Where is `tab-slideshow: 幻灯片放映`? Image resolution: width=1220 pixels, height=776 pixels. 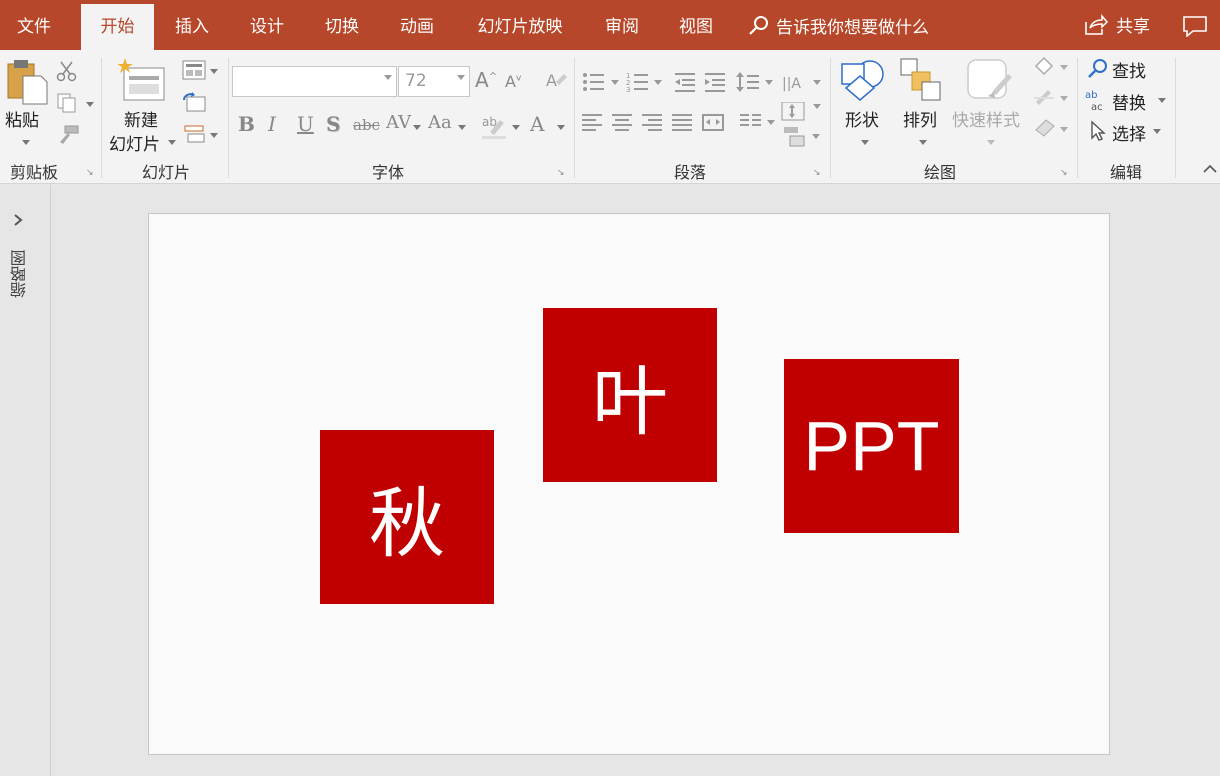 tab-slideshow: 幻灯片放映 is located at coordinates (520, 25).